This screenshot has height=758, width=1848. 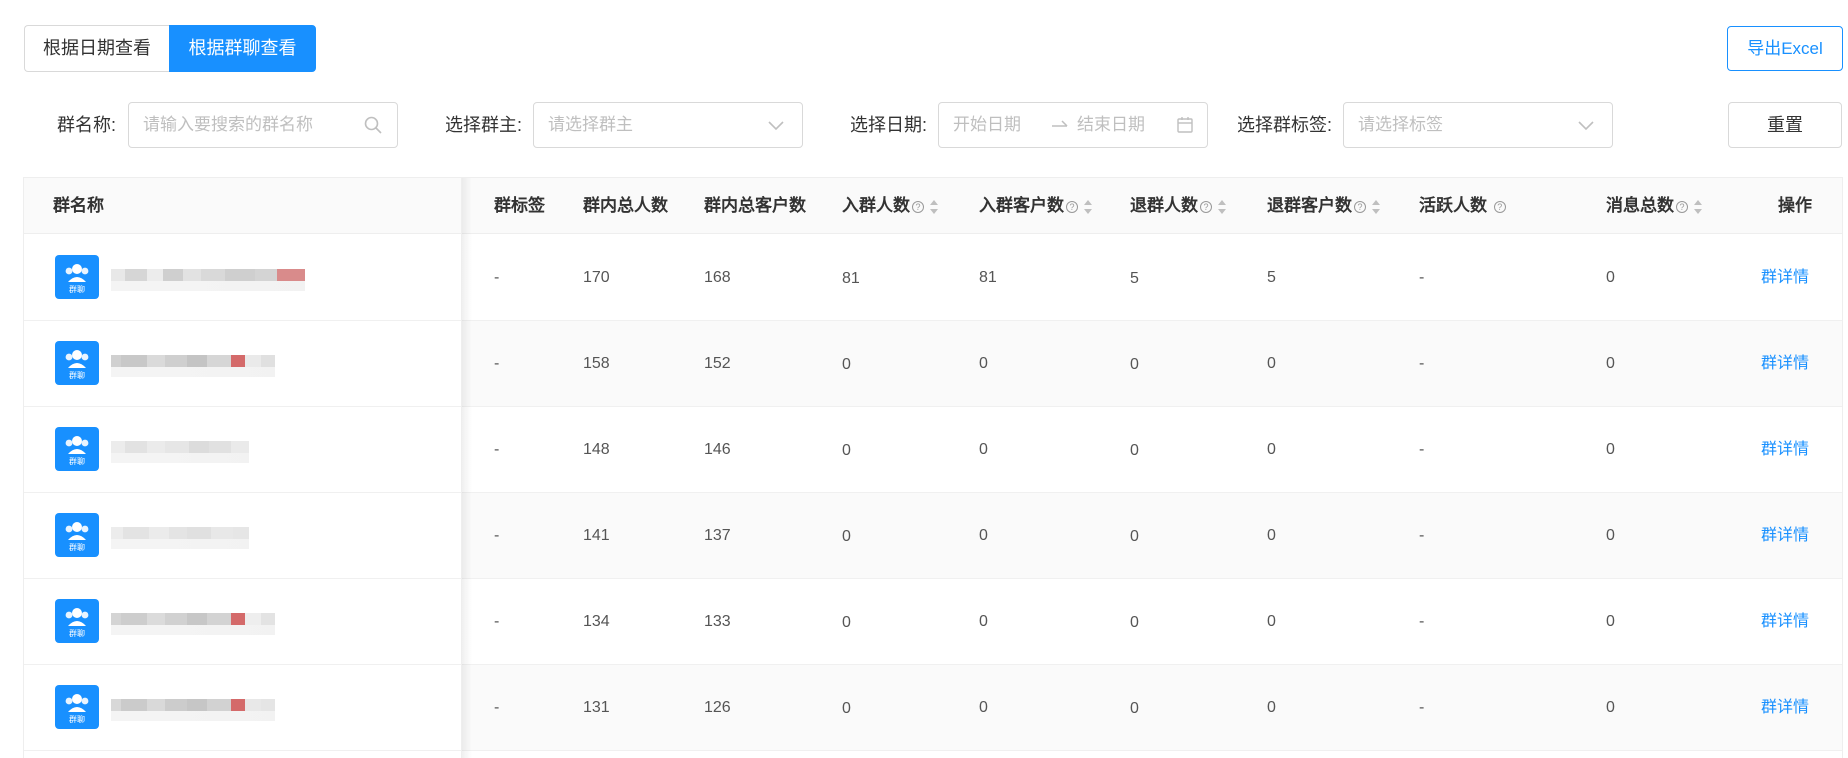 I want to click on cell-total: 170, so click(x=596, y=277).